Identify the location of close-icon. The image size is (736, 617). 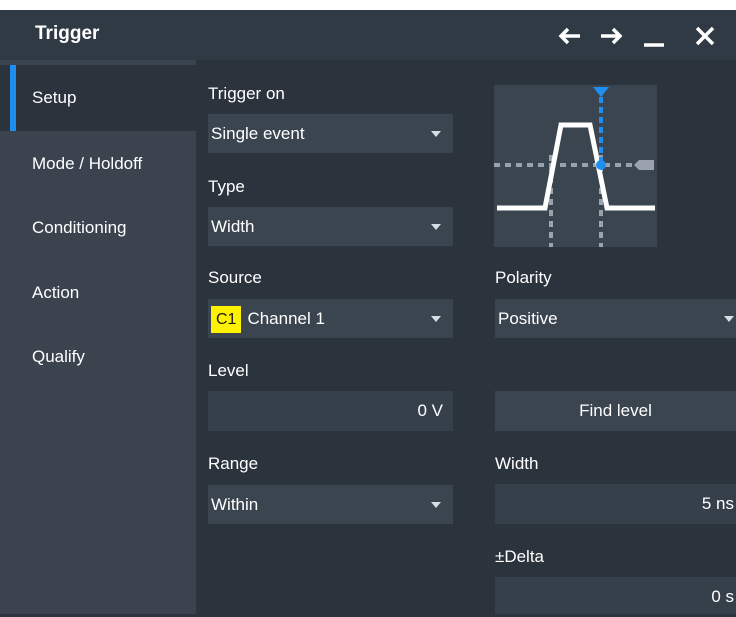
(705, 36).